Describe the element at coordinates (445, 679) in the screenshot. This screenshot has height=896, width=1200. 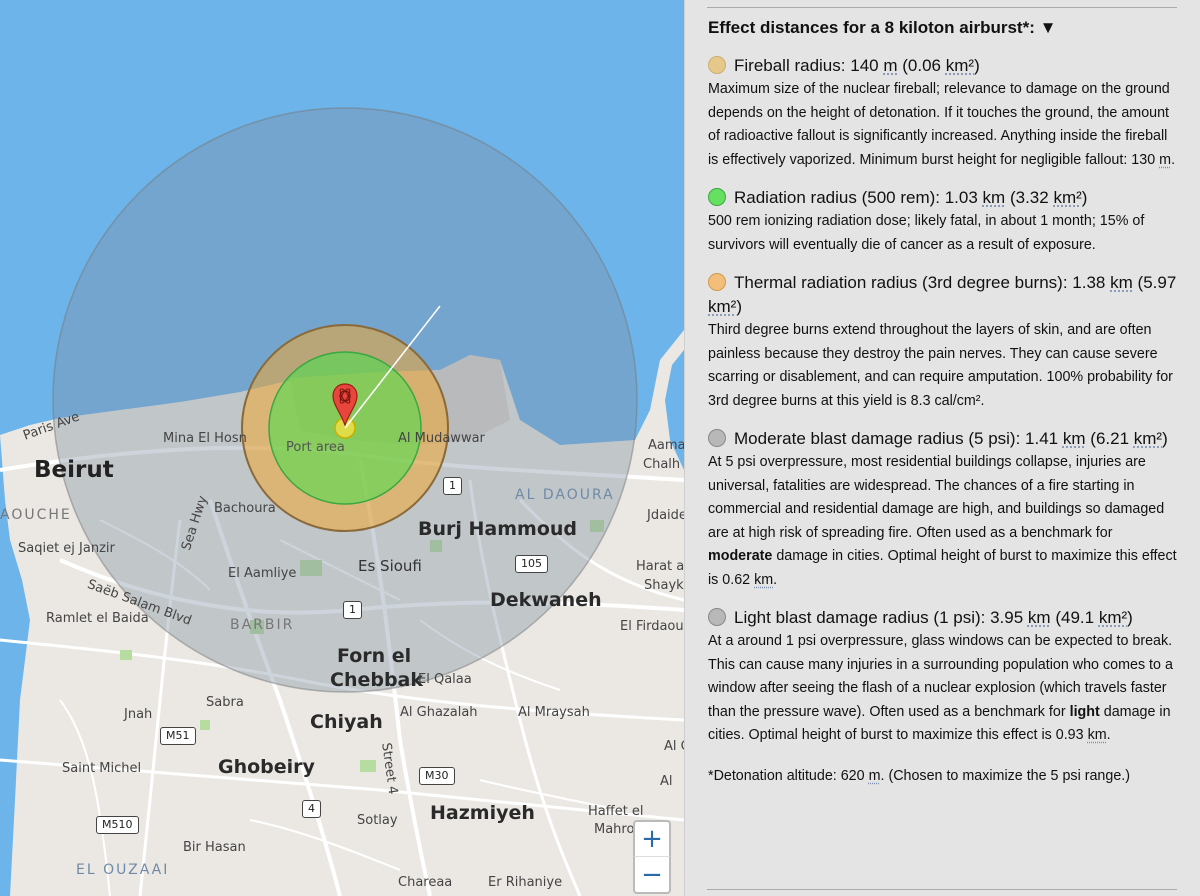
I see `map-label-el-qalaa: El Qalaa` at that location.